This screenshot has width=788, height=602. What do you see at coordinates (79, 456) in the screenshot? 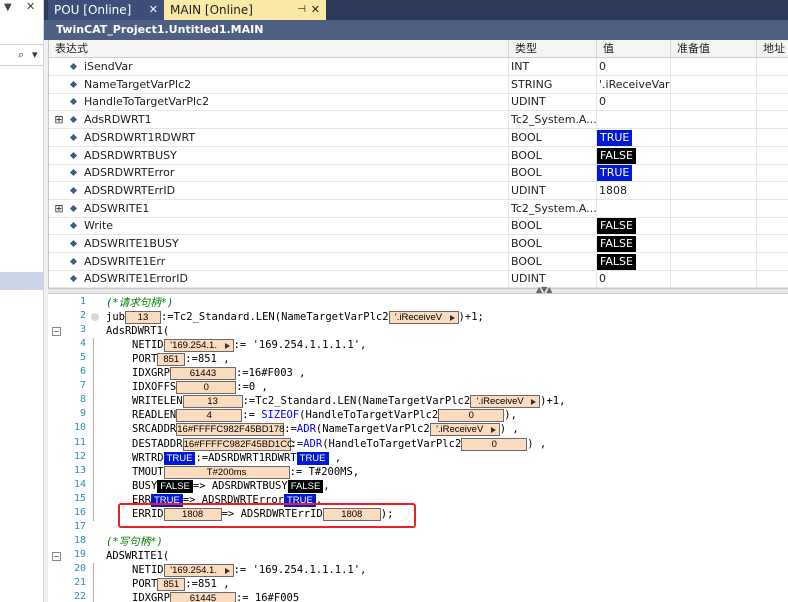
I see `line-number: 12` at bounding box center [79, 456].